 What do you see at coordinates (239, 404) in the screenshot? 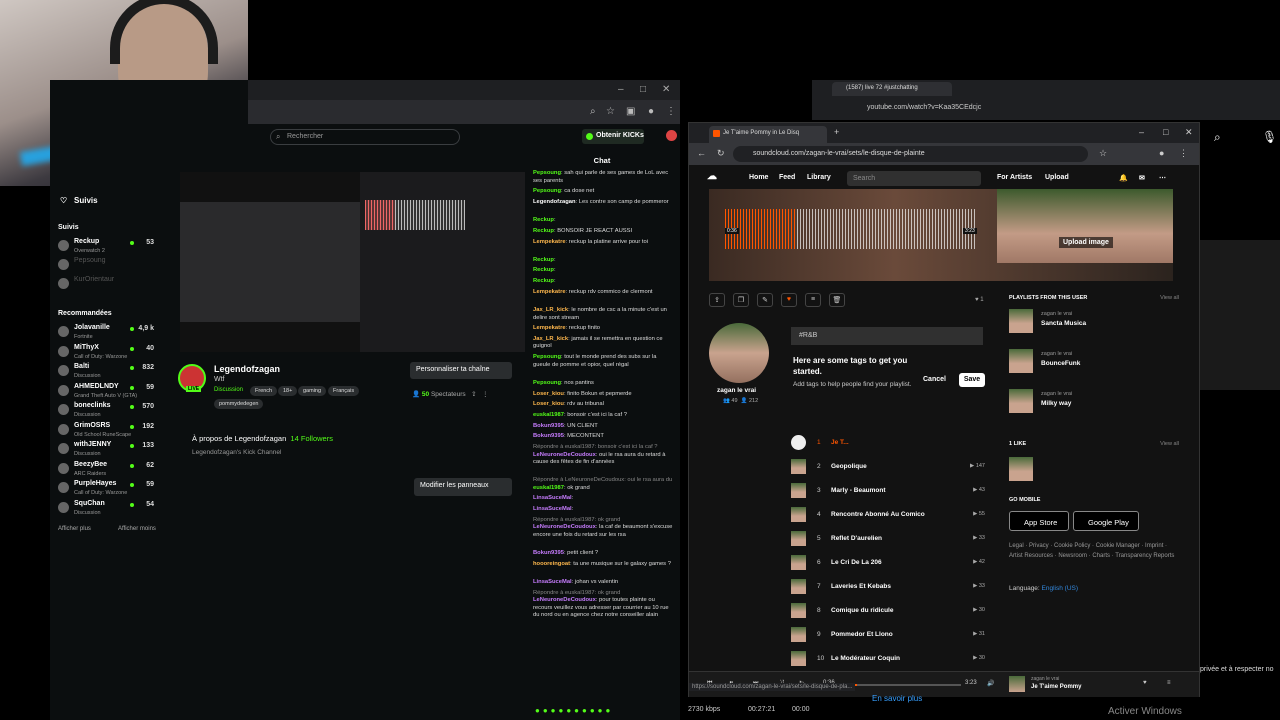
I see `tag-pommydedegen: pommydedegen` at bounding box center [239, 404].